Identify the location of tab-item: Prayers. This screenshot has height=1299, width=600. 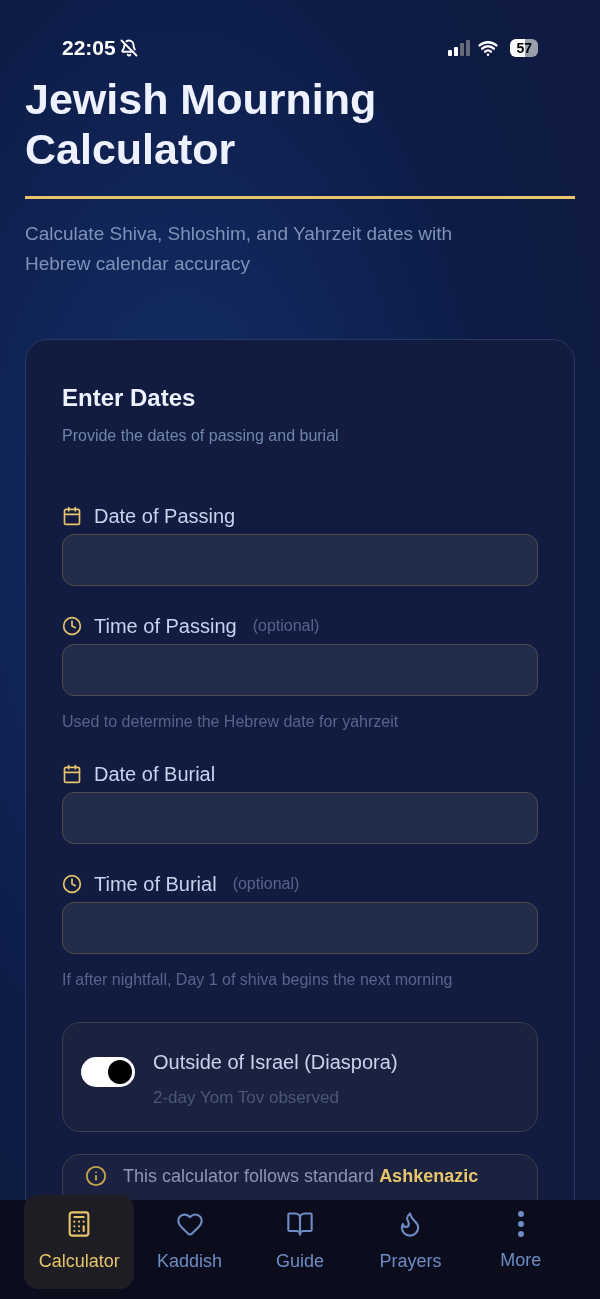
(410, 1242).